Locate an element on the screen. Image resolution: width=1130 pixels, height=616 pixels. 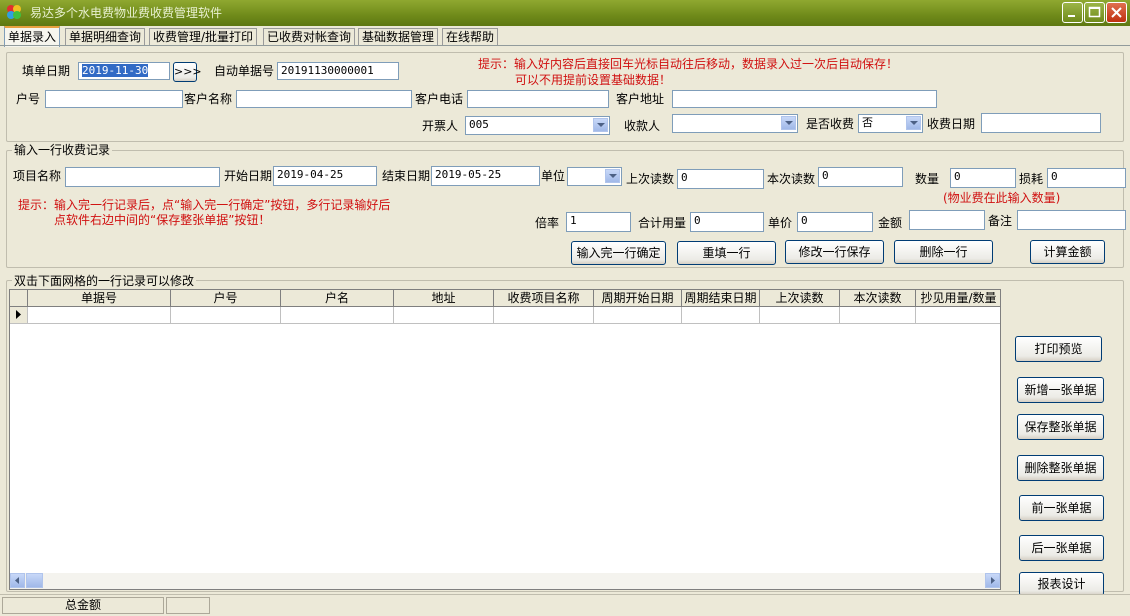
grid-col-account: 户号 is located at coordinates (226, 298).